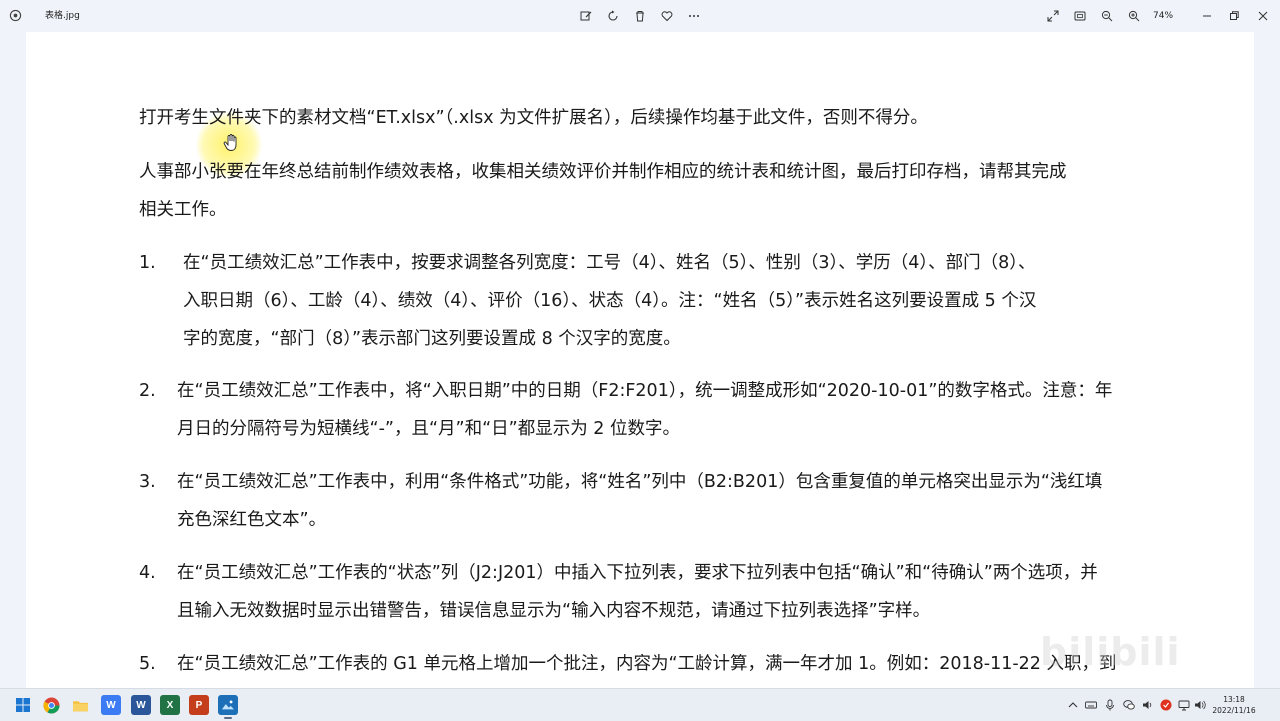  I want to click on powerpoint-label: P, so click(199, 705).